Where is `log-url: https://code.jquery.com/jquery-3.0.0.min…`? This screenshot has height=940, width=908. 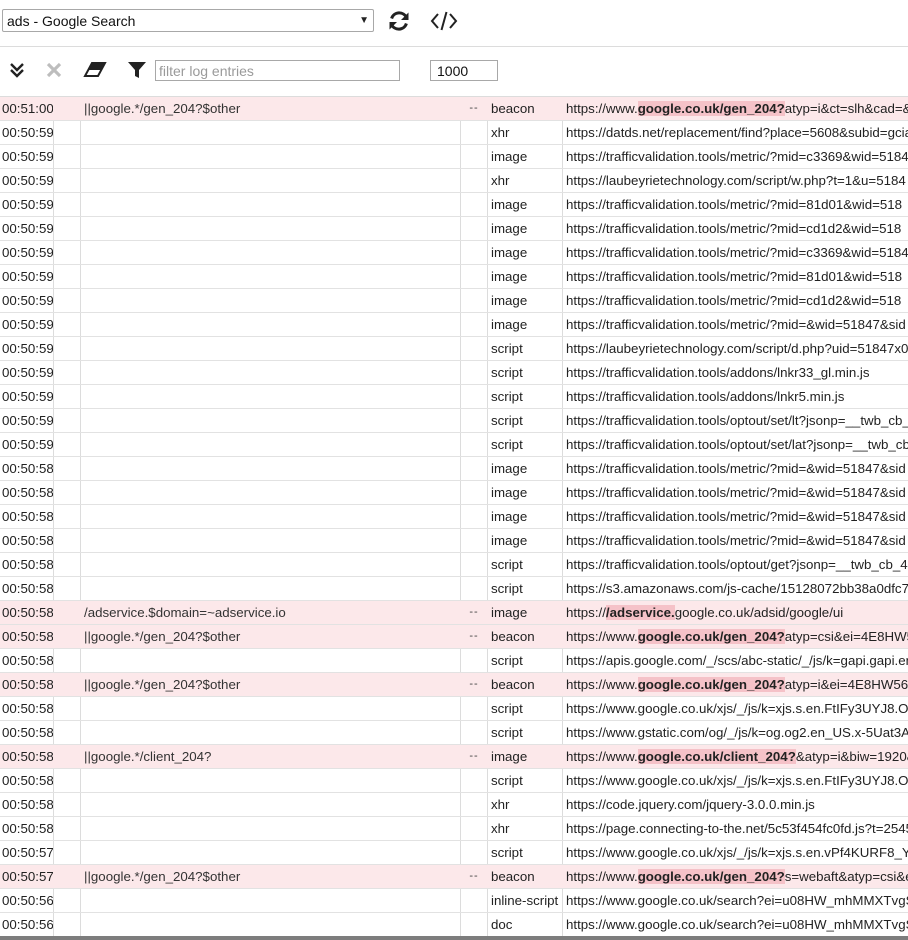
log-url: https://code.jquery.com/jquery-3.0.0.min… is located at coordinates (735, 804).